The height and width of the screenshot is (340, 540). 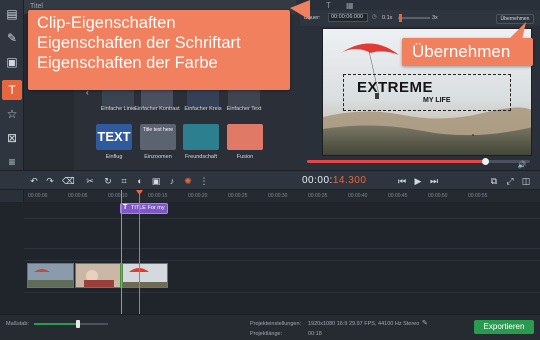 What do you see at coordinates (467, 52) in the screenshot?
I see `callout-apply: Übernehmen` at bounding box center [467, 52].